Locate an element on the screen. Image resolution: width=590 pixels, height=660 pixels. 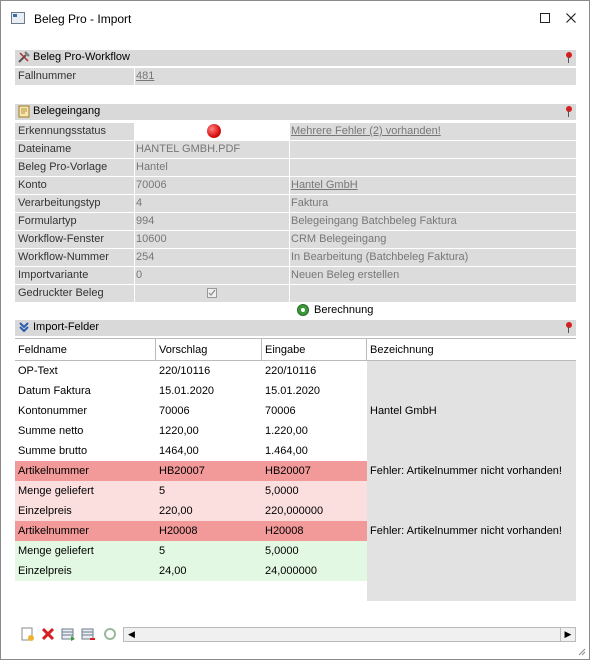
delete-icon is located at coordinates (48, 634).